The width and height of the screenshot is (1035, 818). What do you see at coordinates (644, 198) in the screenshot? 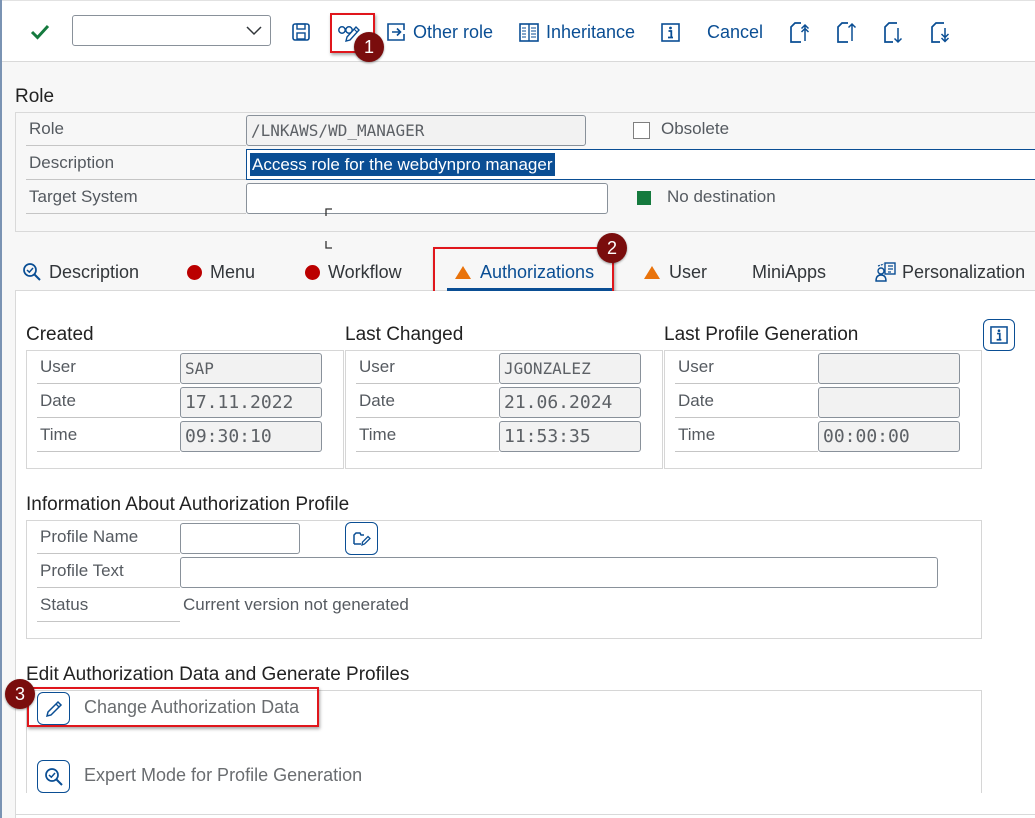
I see `destination-status-icon` at bounding box center [644, 198].